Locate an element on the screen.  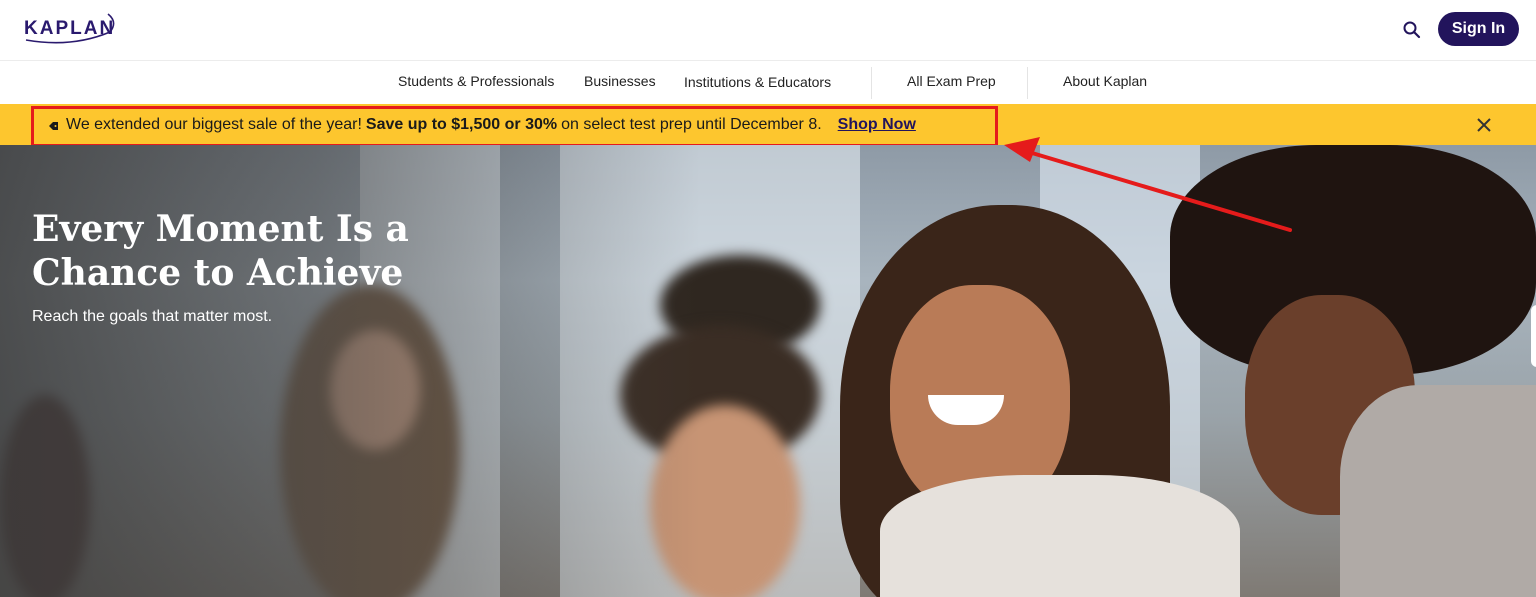
kaplan-logo: KAPLAN is located at coordinates (70, 28).